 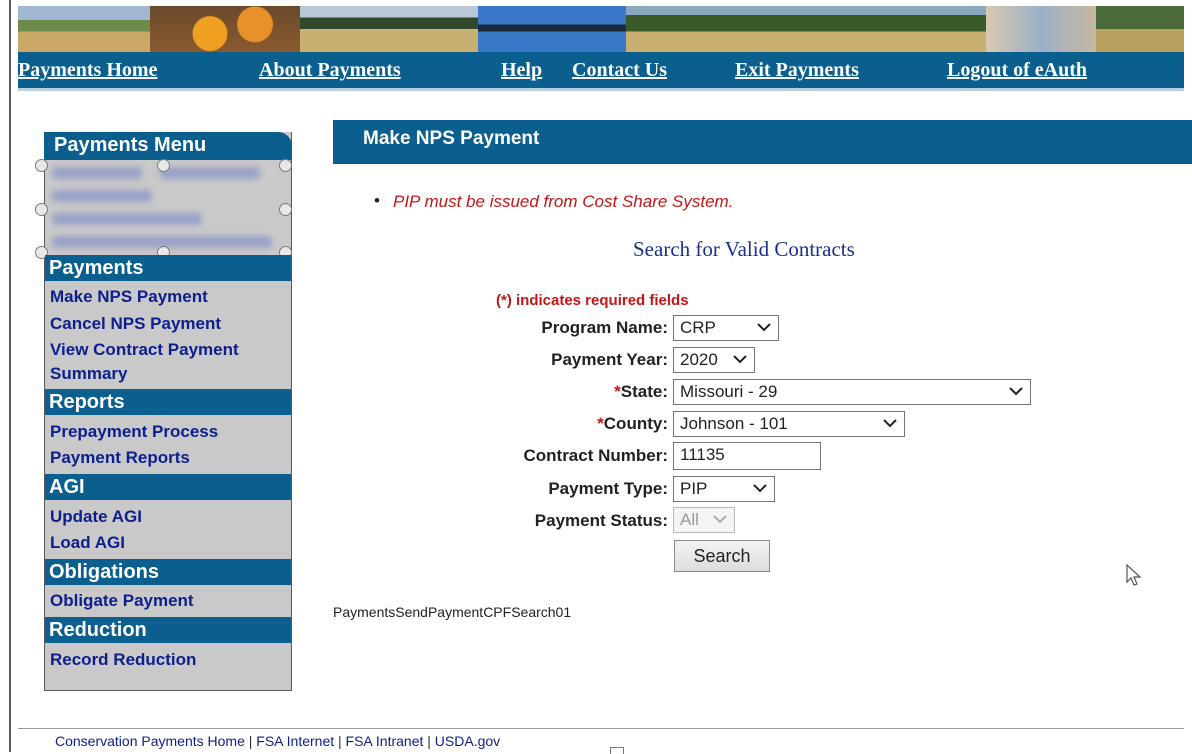 I want to click on sidebar-item-record-reduction: Record Reduction, so click(x=123, y=660).